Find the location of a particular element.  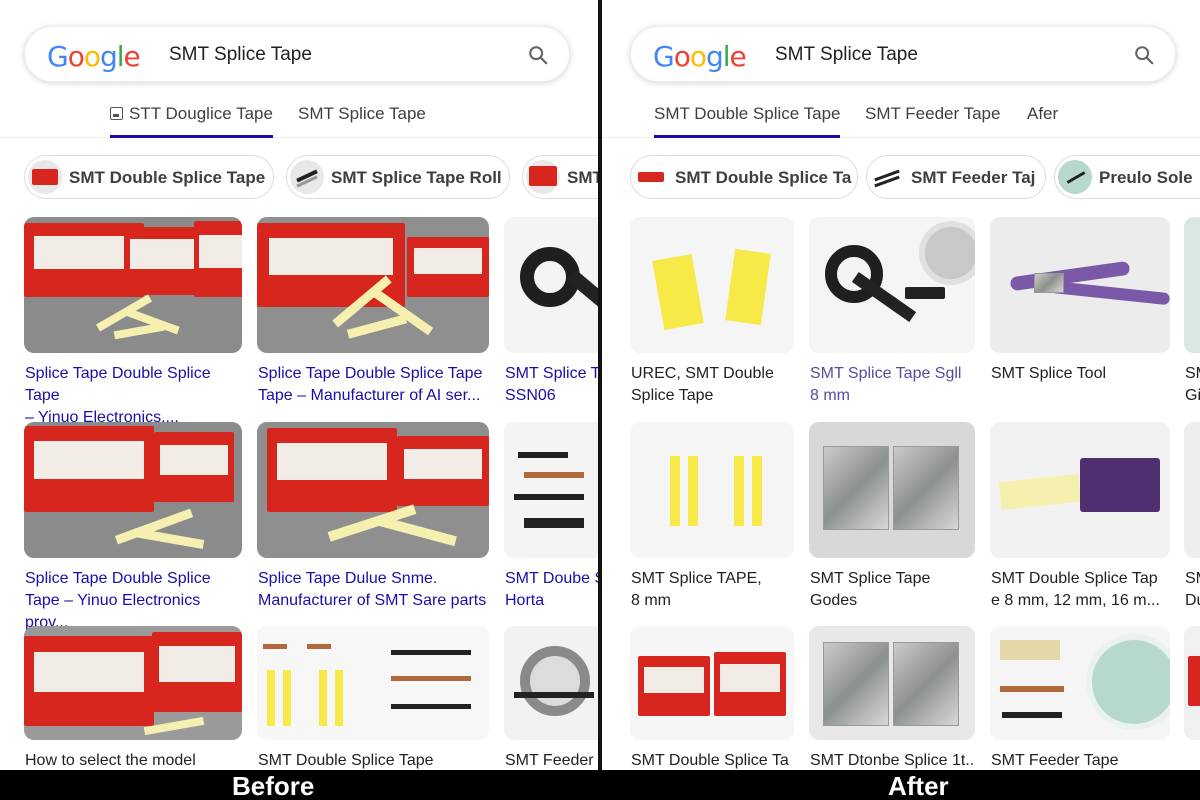

result-image-tape-strips is located at coordinates (551, 490).